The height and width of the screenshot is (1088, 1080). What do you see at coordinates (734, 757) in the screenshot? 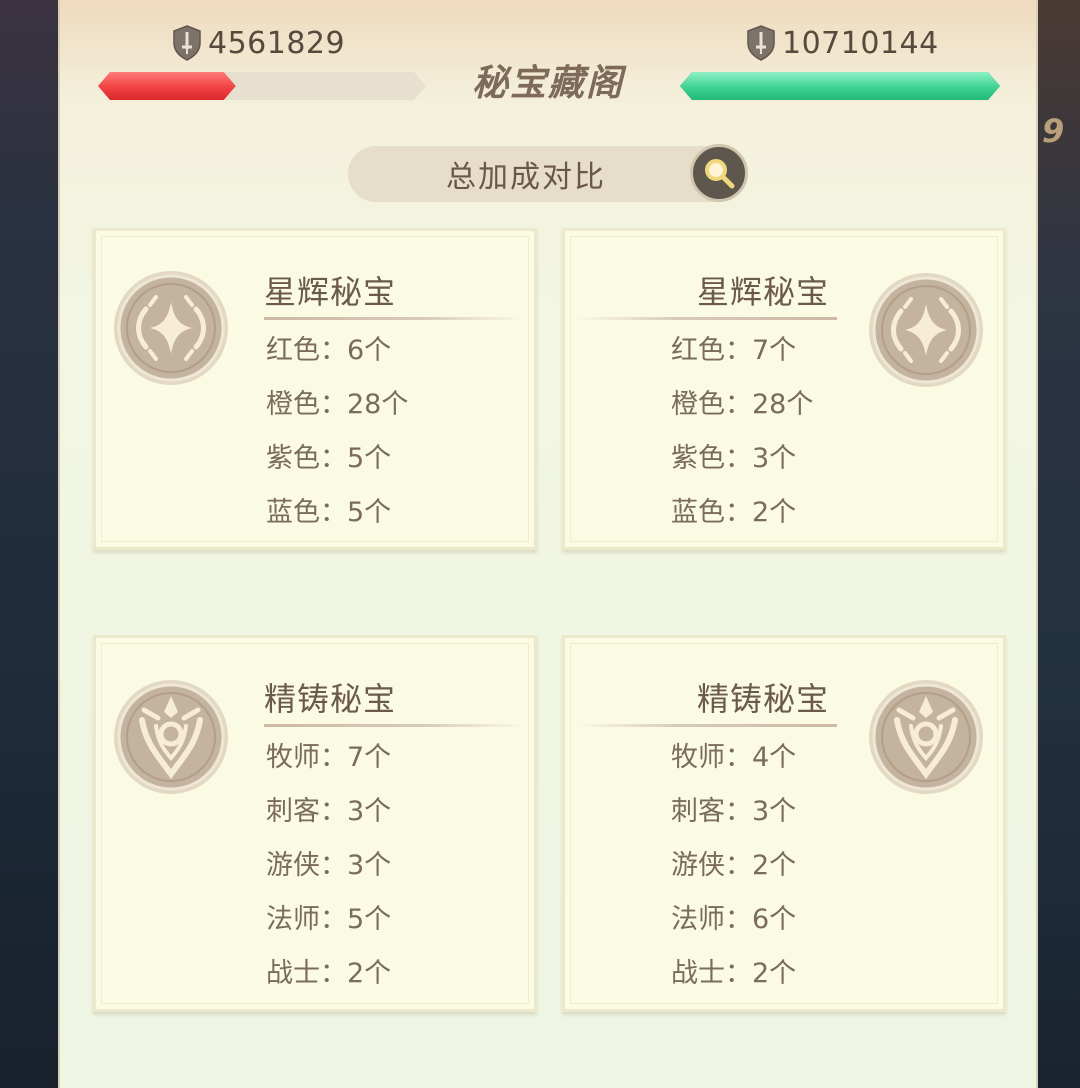
I see `stat-priest: 牧师：4个` at bounding box center [734, 757].